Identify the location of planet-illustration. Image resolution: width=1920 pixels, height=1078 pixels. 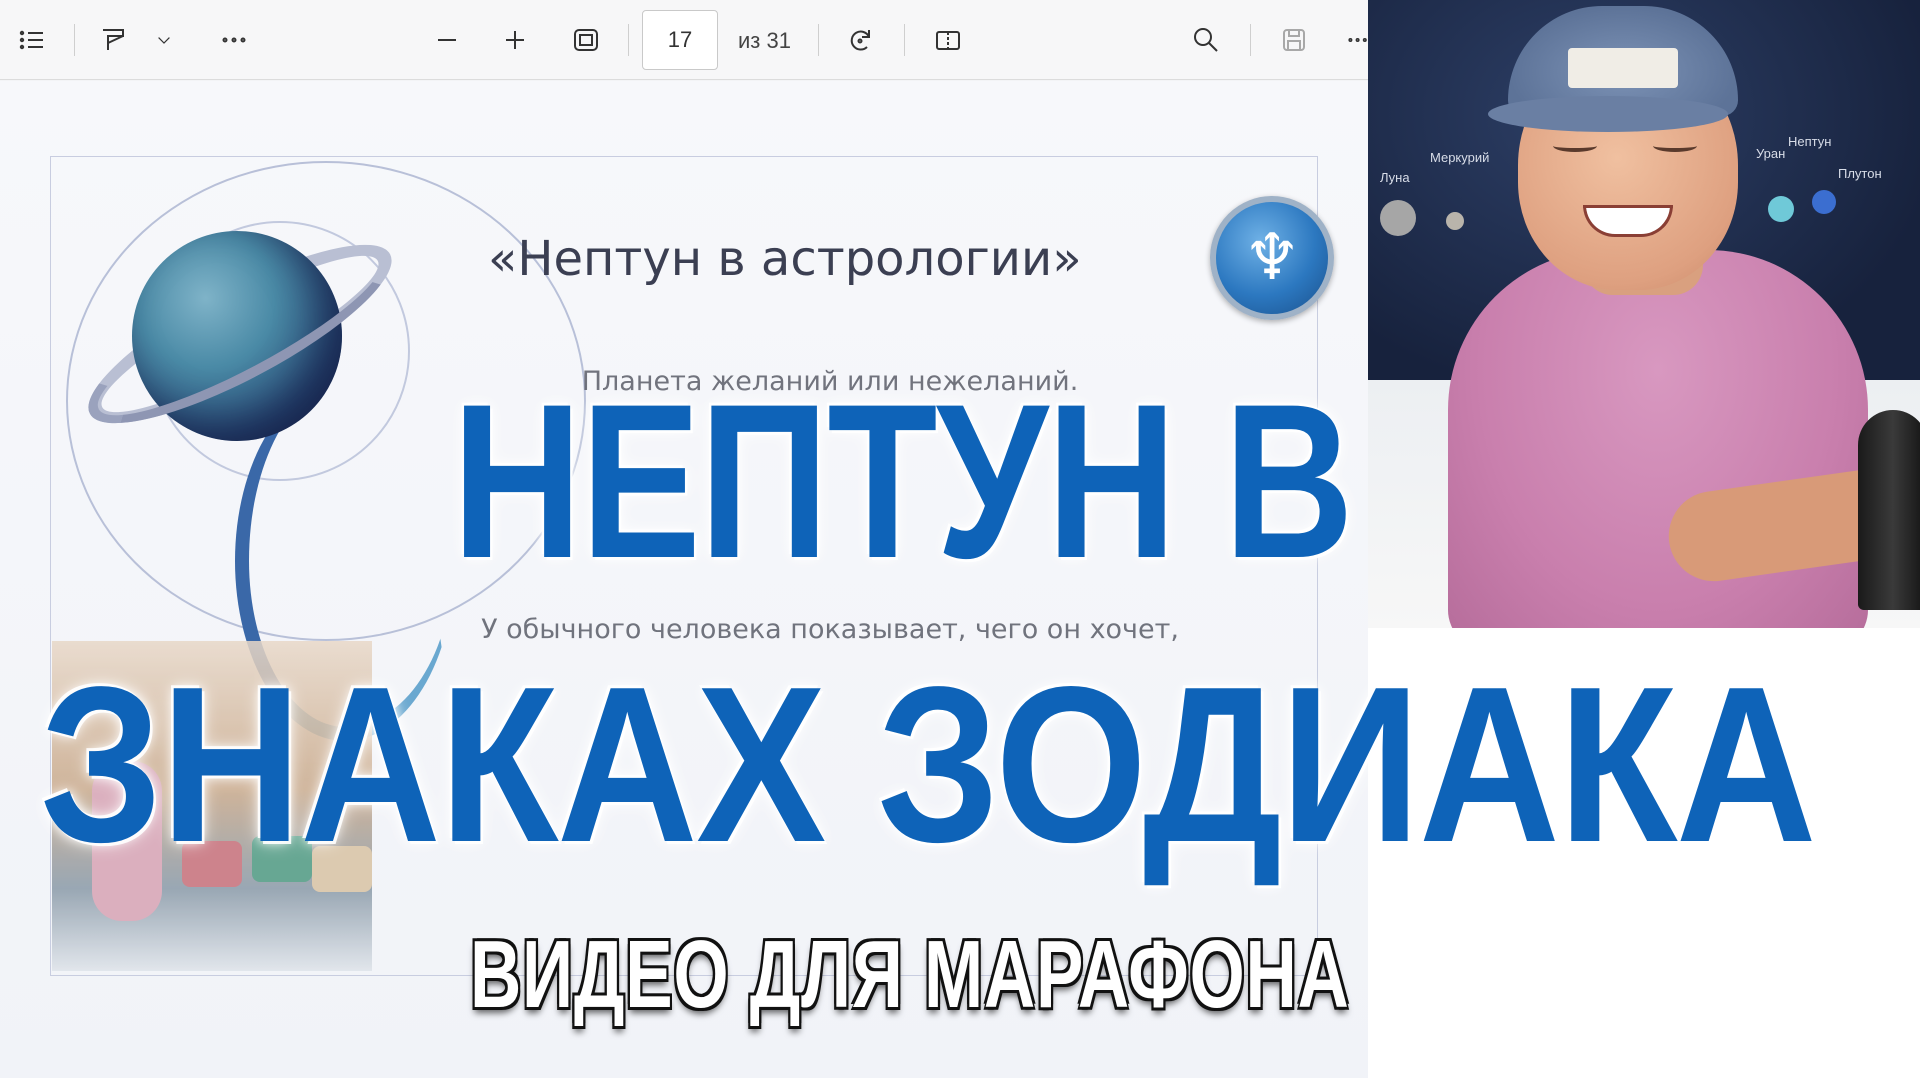
(240, 331).